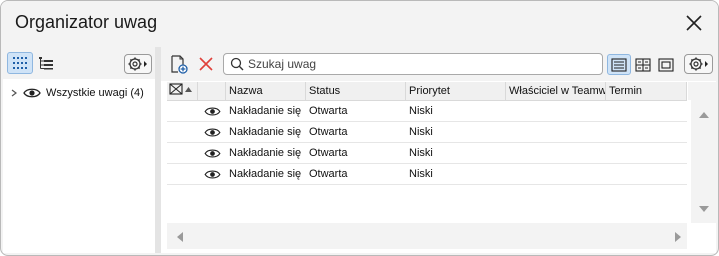 Image resolution: width=719 pixels, height=256 pixels. I want to click on scroll-left-icon, so click(180, 237).